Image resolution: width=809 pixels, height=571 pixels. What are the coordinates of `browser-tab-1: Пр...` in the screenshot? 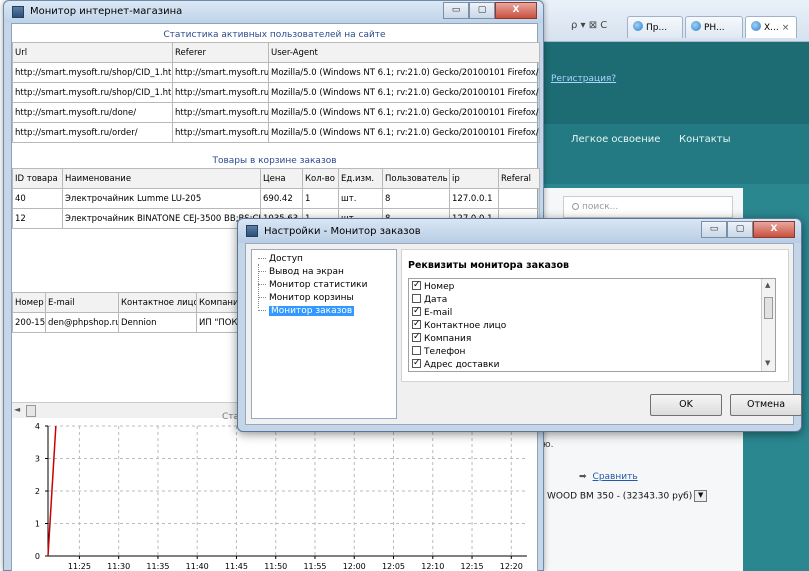 It's located at (655, 27).